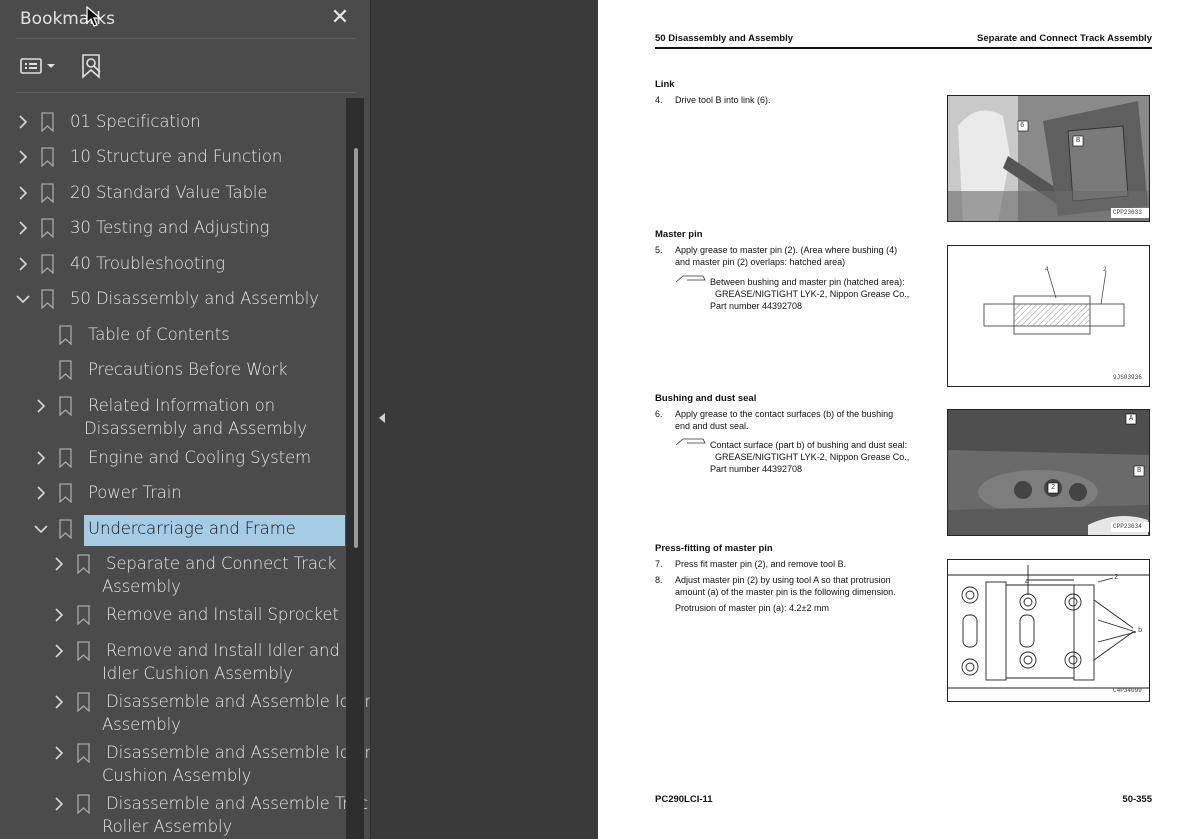 Image resolution: width=1200 pixels, height=839 pixels. Describe the element at coordinates (186, 38) in the screenshot. I see `header-divider` at that location.